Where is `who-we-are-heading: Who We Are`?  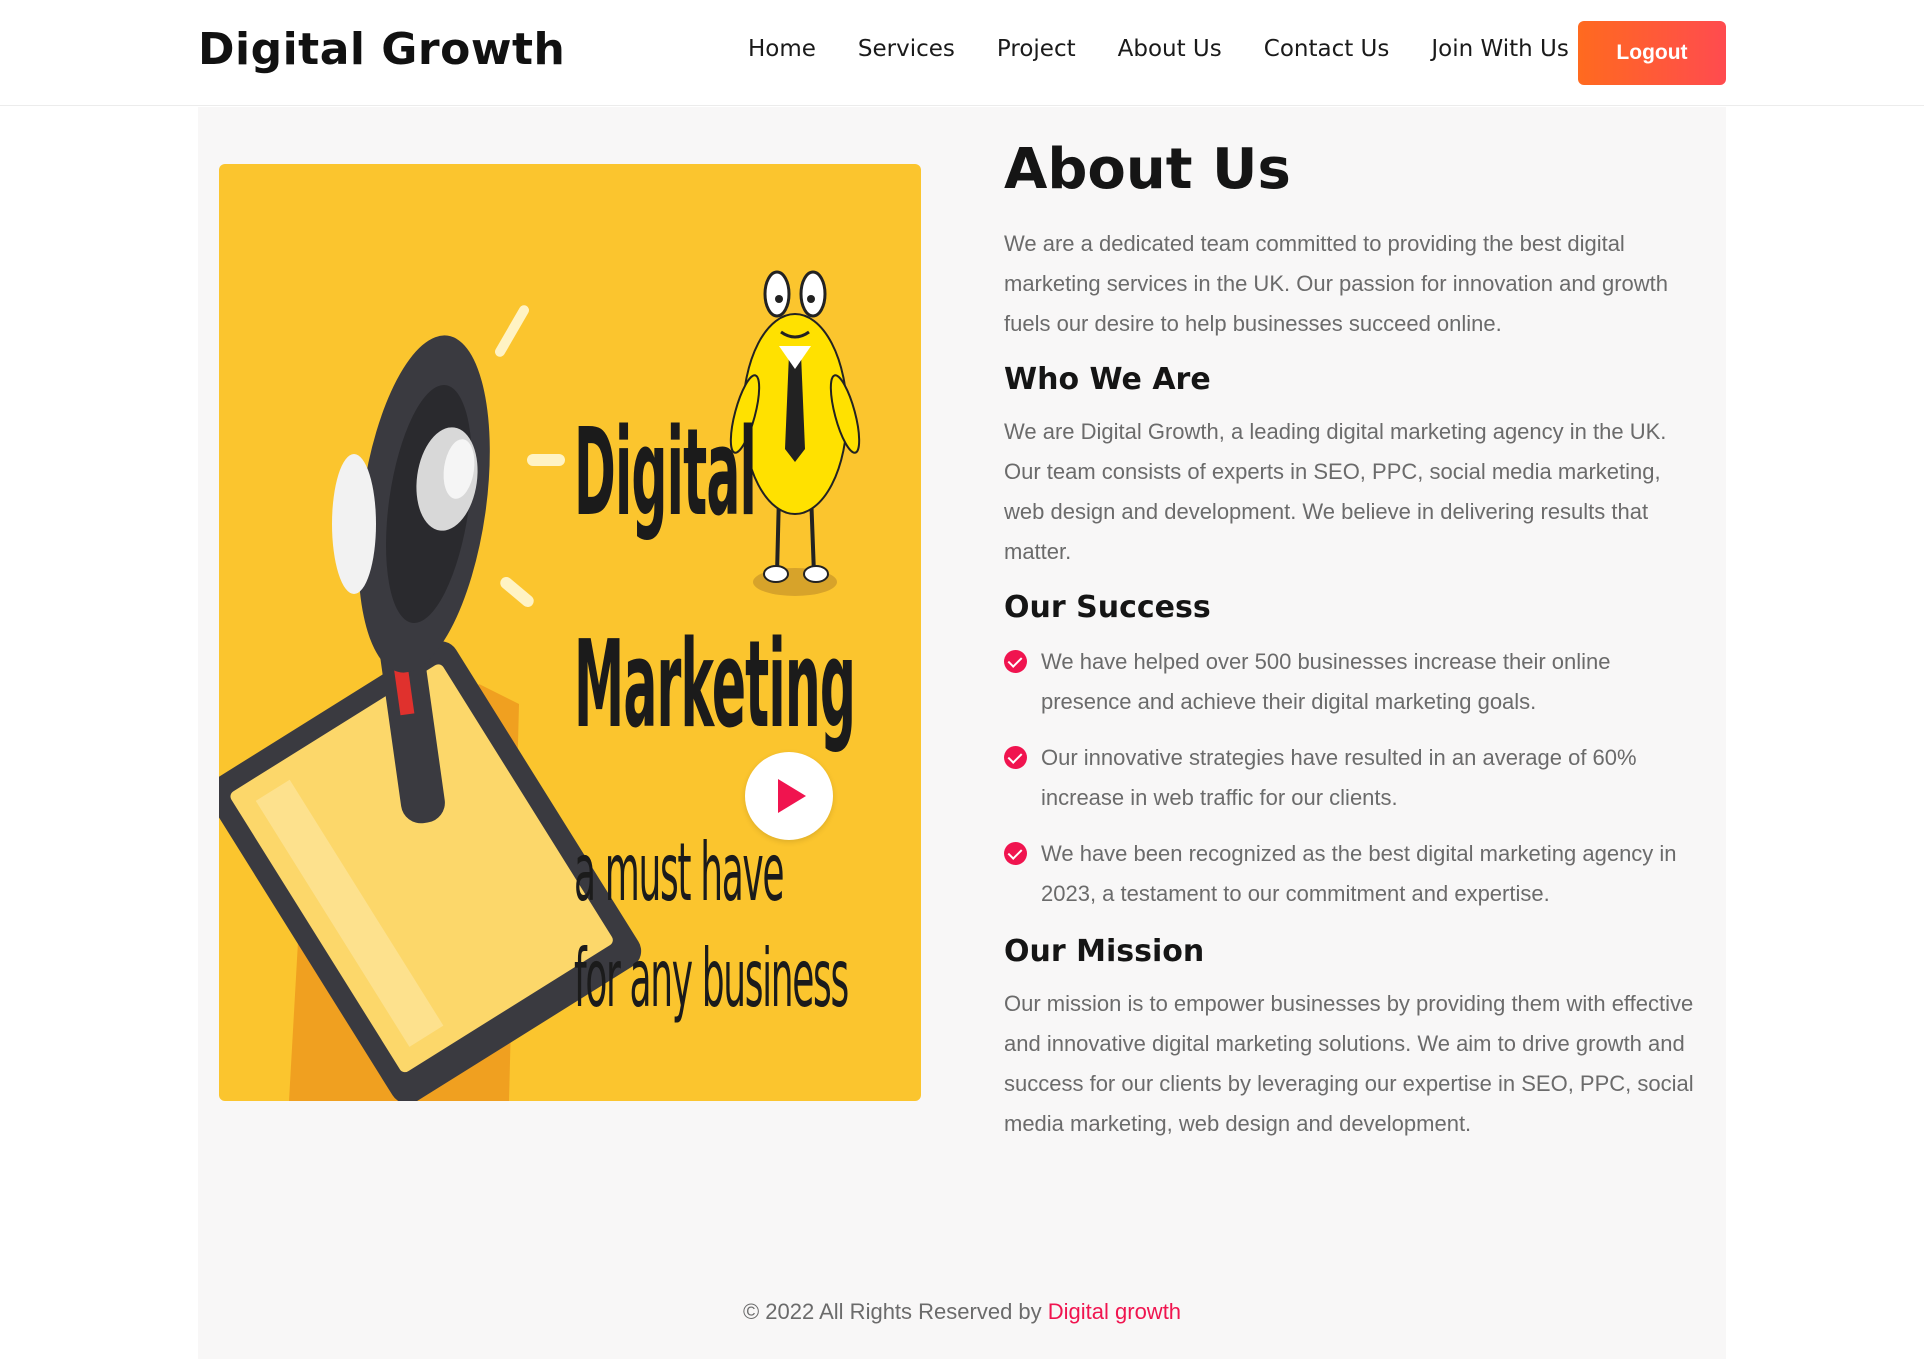
who-we-are-heading: Who We Are is located at coordinates (1107, 379).